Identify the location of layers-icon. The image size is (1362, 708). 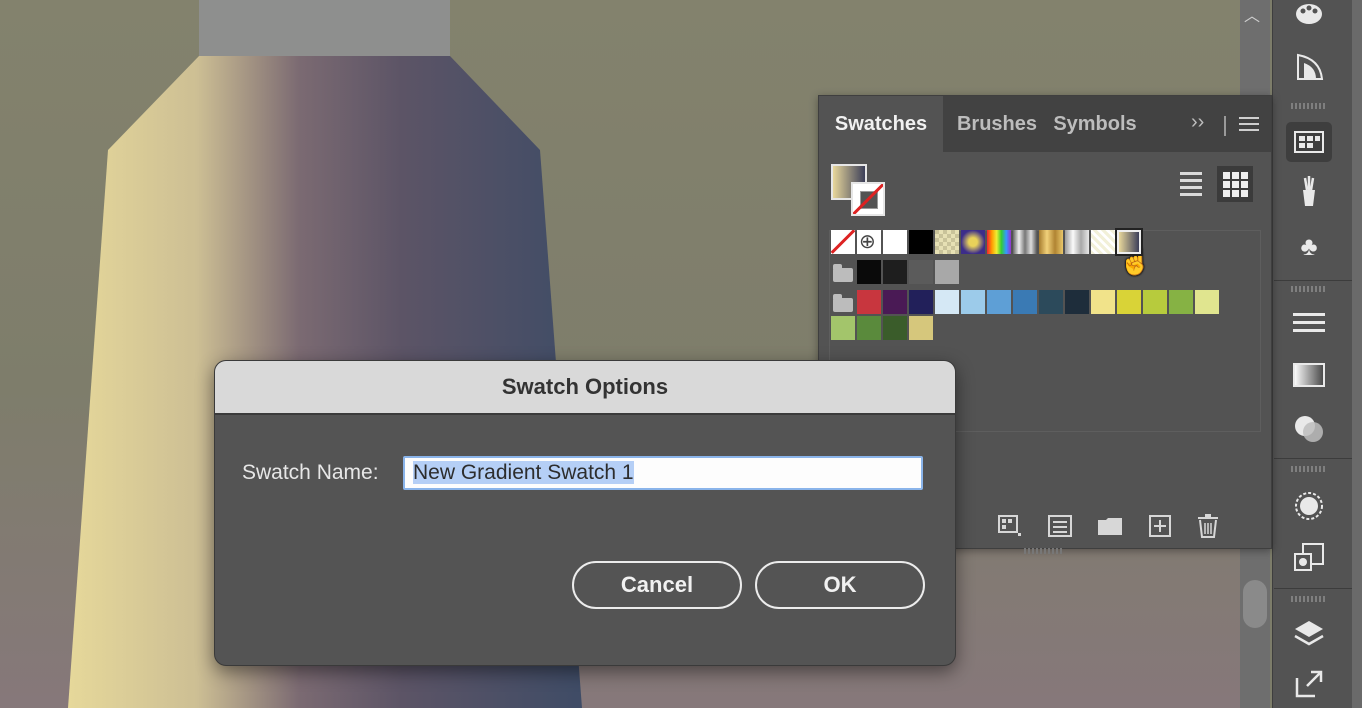
(1309, 634).